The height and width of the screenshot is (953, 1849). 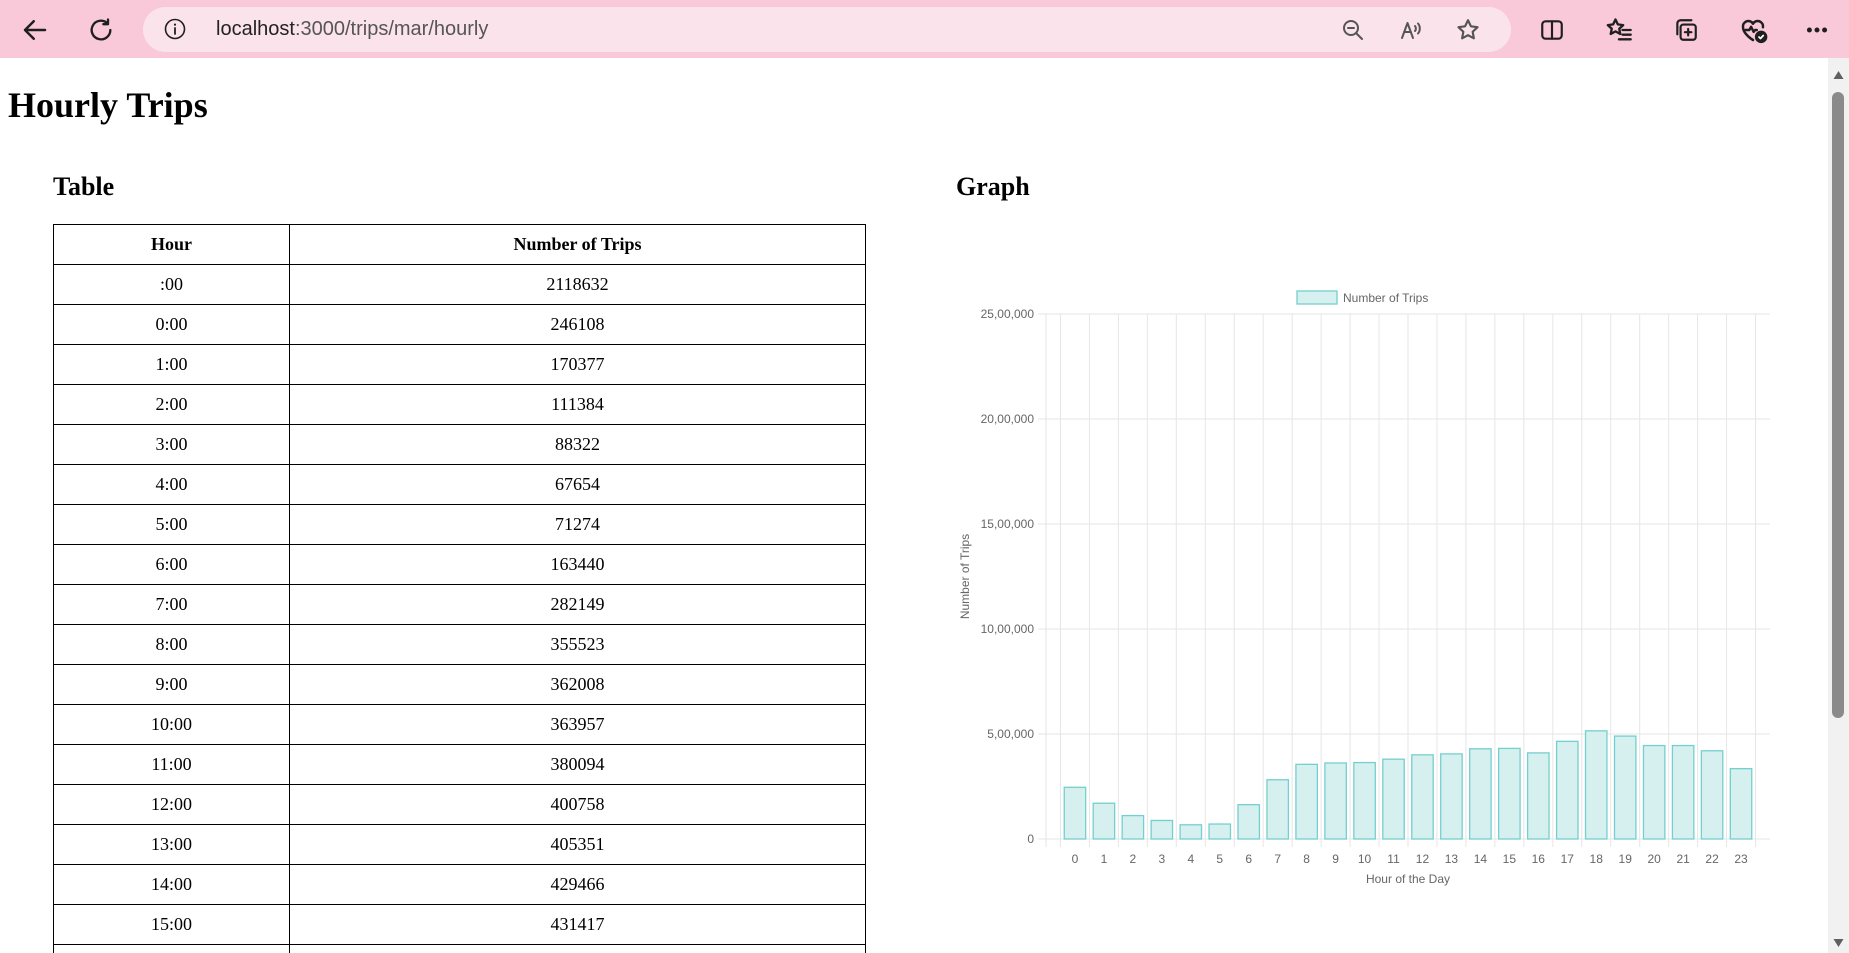 What do you see at coordinates (1010, 734) in the screenshot?
I see `y-tick-label: 5,00,000` at bounding box center [1010, 734].